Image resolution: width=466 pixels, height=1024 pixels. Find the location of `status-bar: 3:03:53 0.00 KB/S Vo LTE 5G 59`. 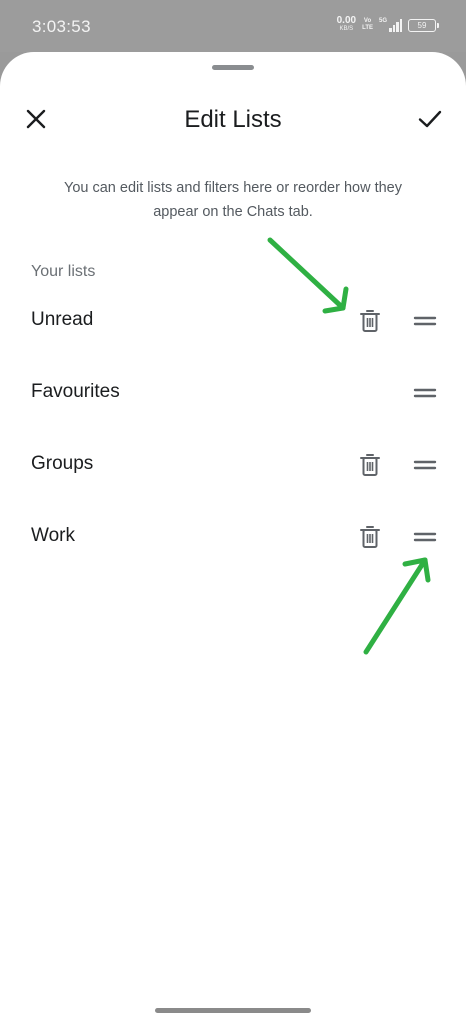

status-bar: 3:03:53 0.00 KB/S Vo LTE 5G 59 is located at coordinates (233, 26).